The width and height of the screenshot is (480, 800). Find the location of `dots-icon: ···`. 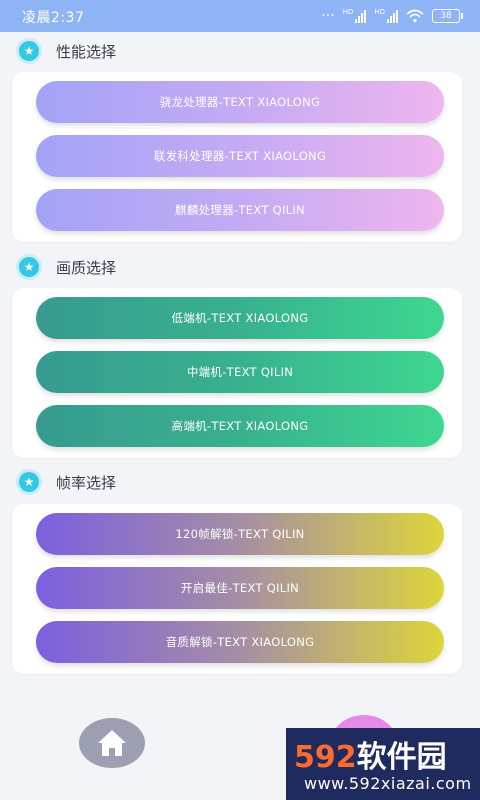

dots-icon: ··· is located at coordinates (328, 16).